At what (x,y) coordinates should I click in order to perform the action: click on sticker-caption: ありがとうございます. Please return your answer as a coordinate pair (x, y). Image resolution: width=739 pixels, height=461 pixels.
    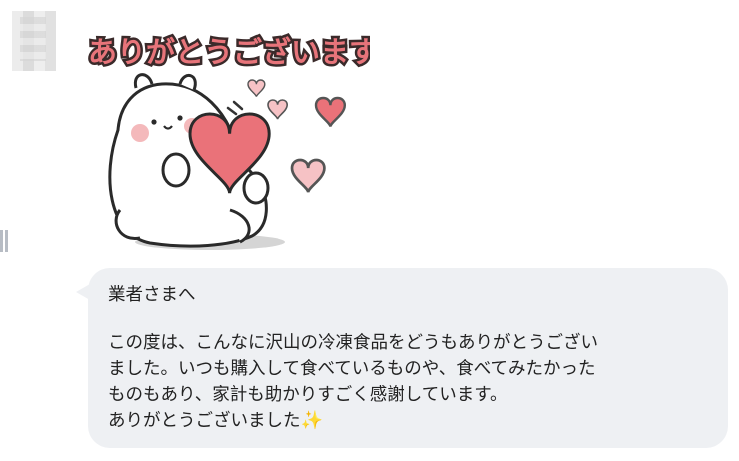
    Looking at the image, I should click on (229, 52).